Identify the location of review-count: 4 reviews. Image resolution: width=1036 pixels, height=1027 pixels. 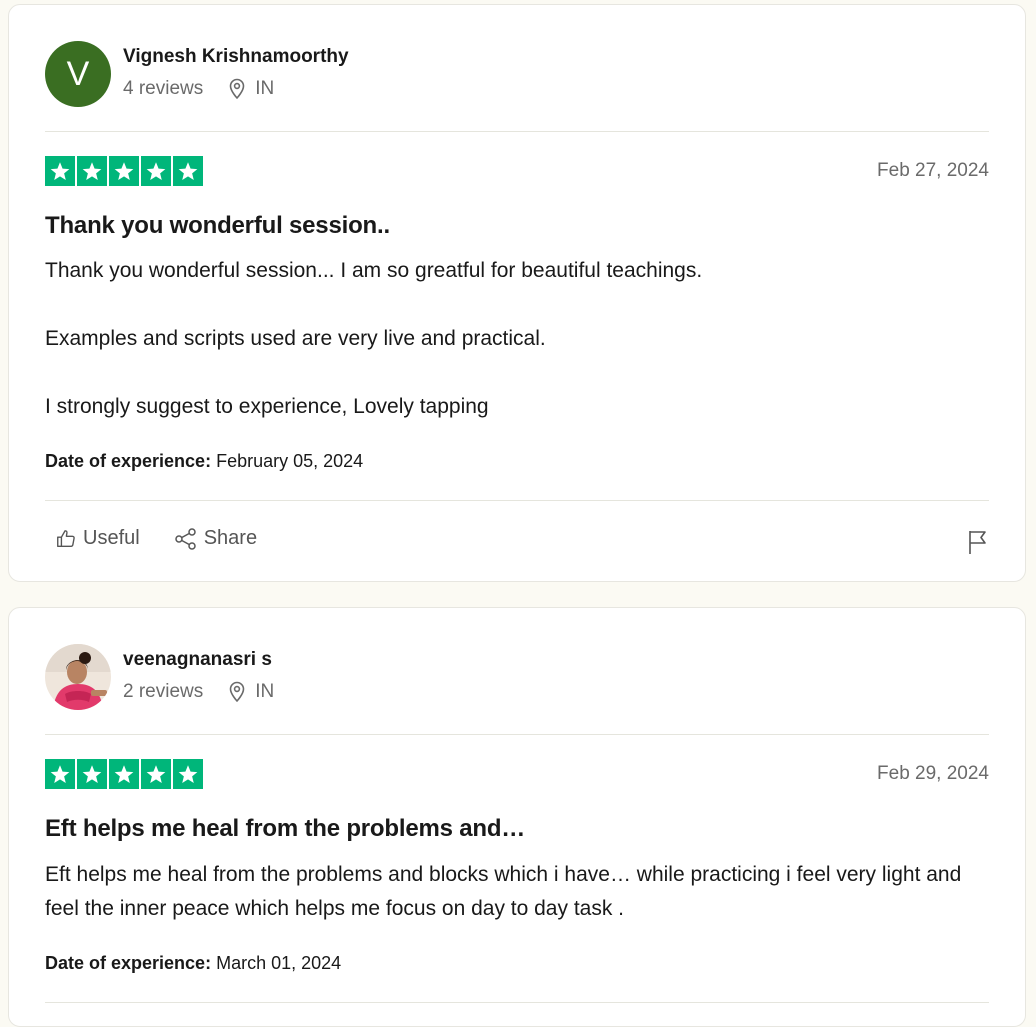
(163, 88).